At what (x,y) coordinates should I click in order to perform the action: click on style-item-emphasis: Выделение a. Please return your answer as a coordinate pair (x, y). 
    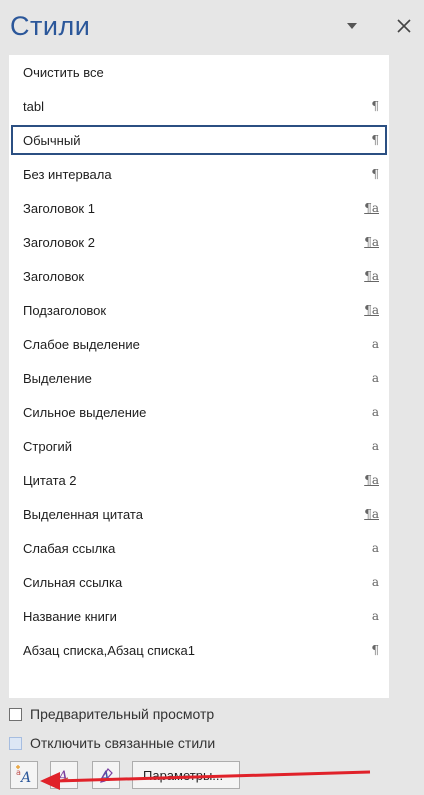
    Looking at the image, I should click on (199, 378).